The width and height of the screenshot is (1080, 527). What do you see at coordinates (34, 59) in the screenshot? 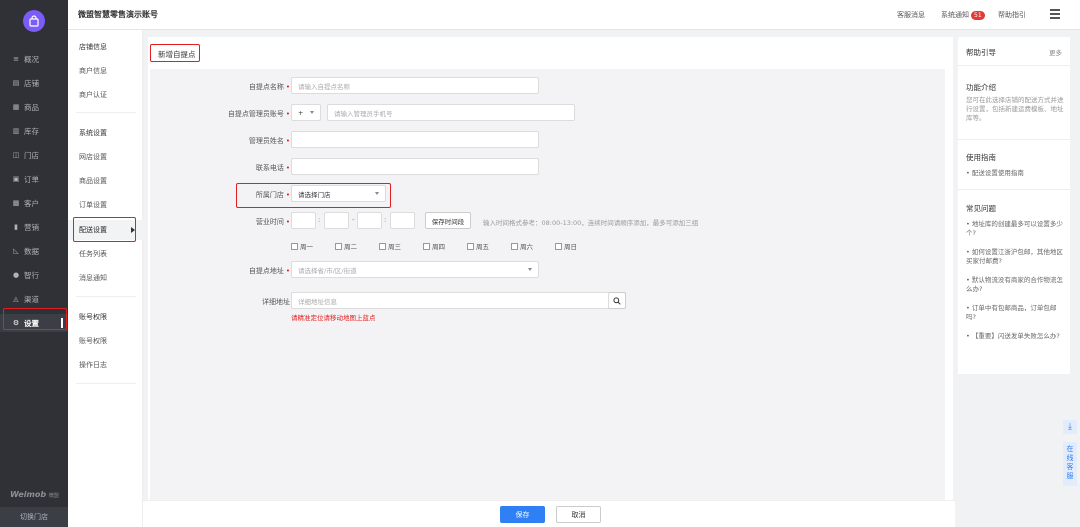
I see `nav-item: ≡ 概况` at bounding box center [34, 59].